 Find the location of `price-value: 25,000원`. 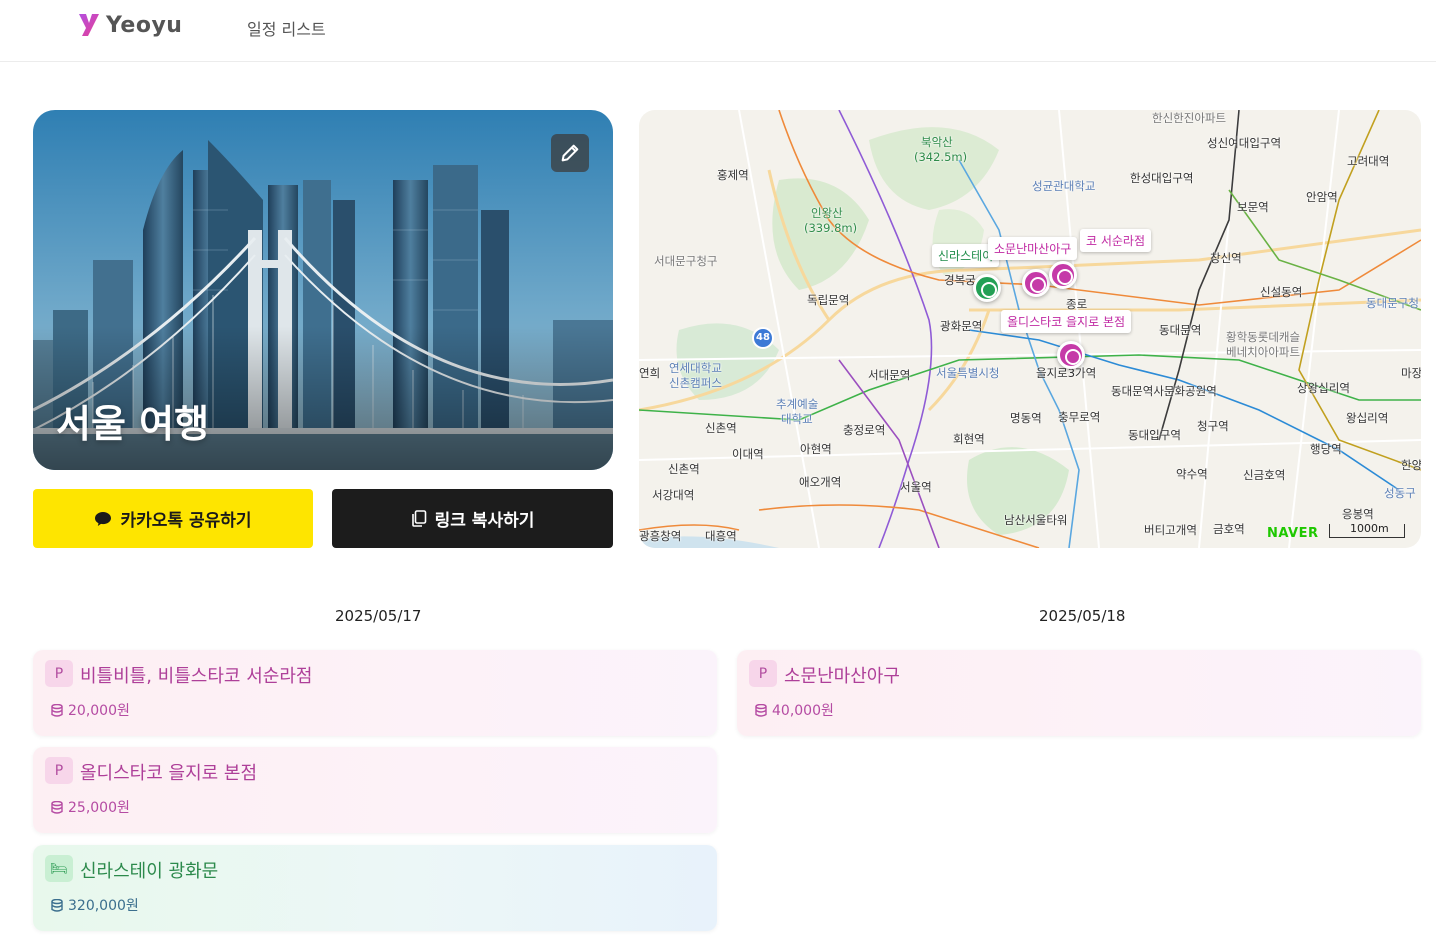

price-value: 25,000원 is located at coordinates (99, 808).